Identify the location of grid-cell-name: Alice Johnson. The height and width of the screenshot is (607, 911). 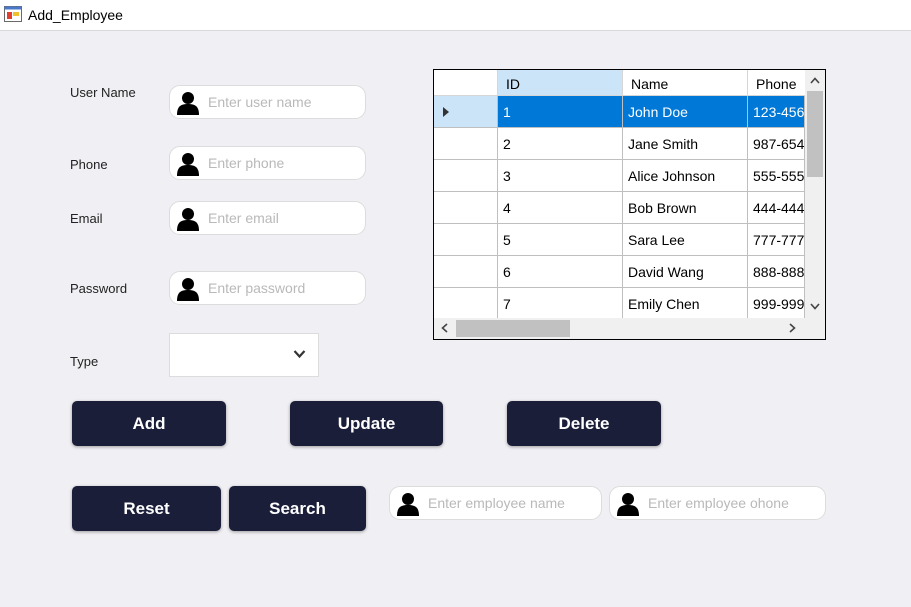
(685, 176).